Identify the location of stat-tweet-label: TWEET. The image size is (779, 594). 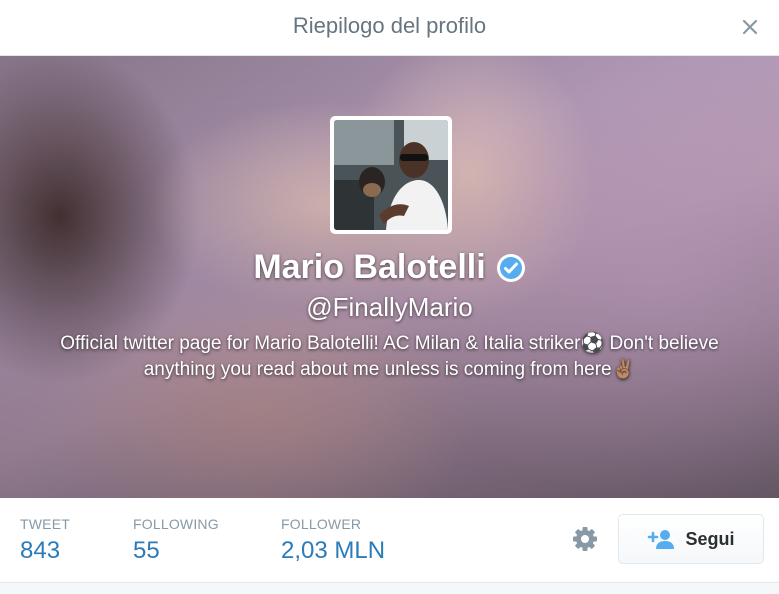
(45, 524).